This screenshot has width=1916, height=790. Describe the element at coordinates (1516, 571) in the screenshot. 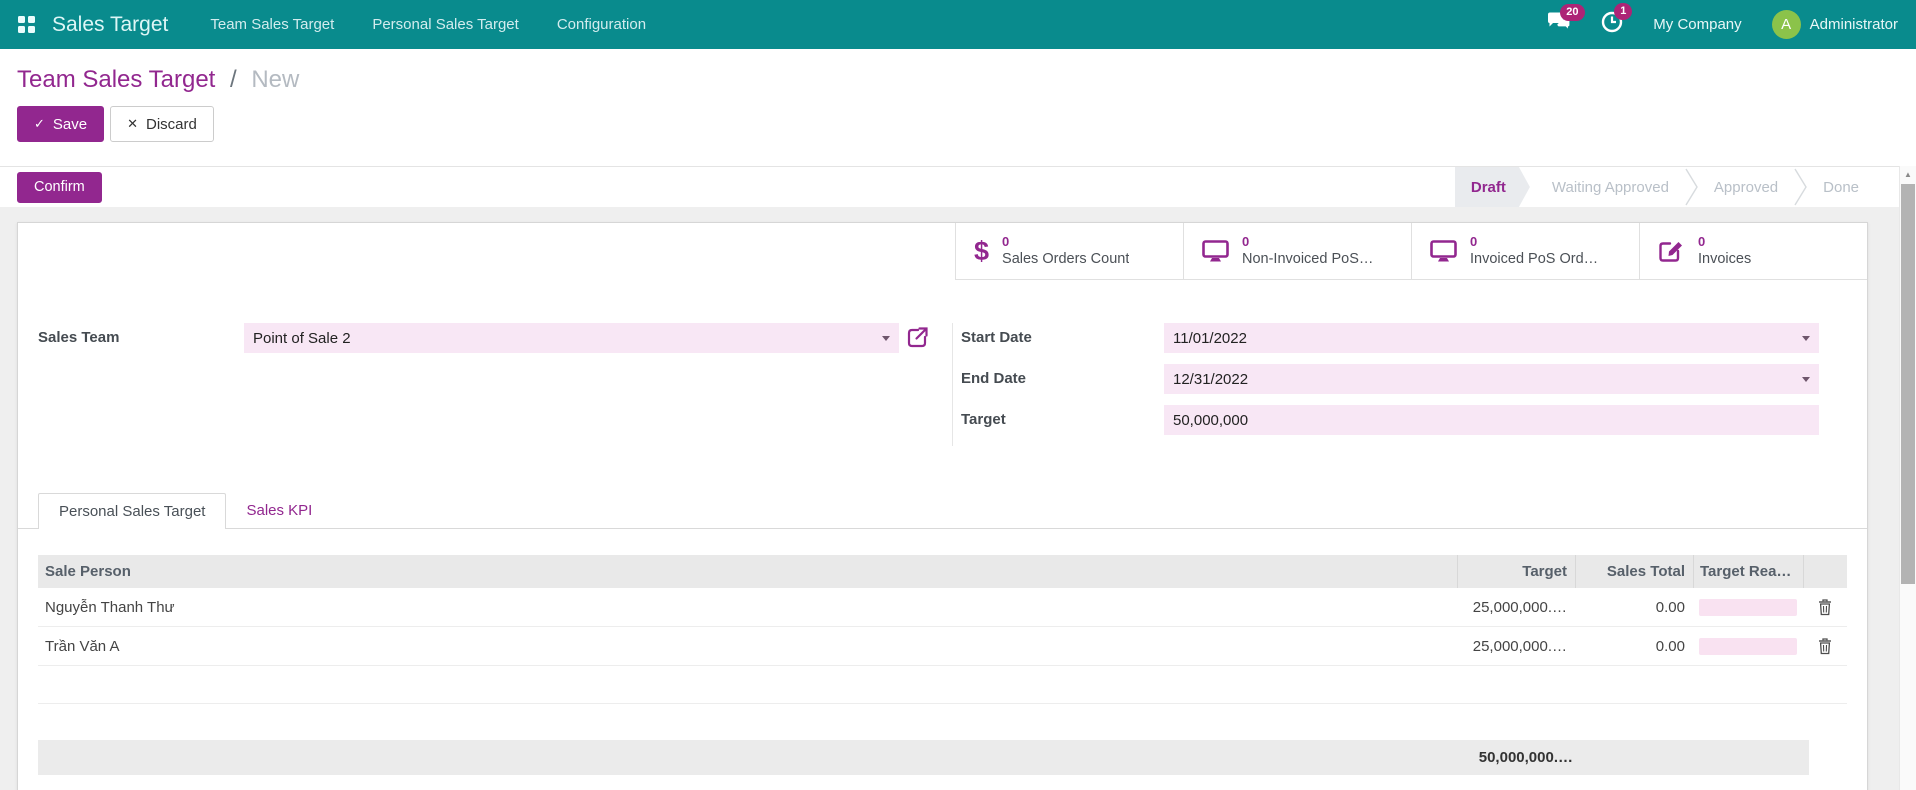

I see `col-target: Target` at that location.